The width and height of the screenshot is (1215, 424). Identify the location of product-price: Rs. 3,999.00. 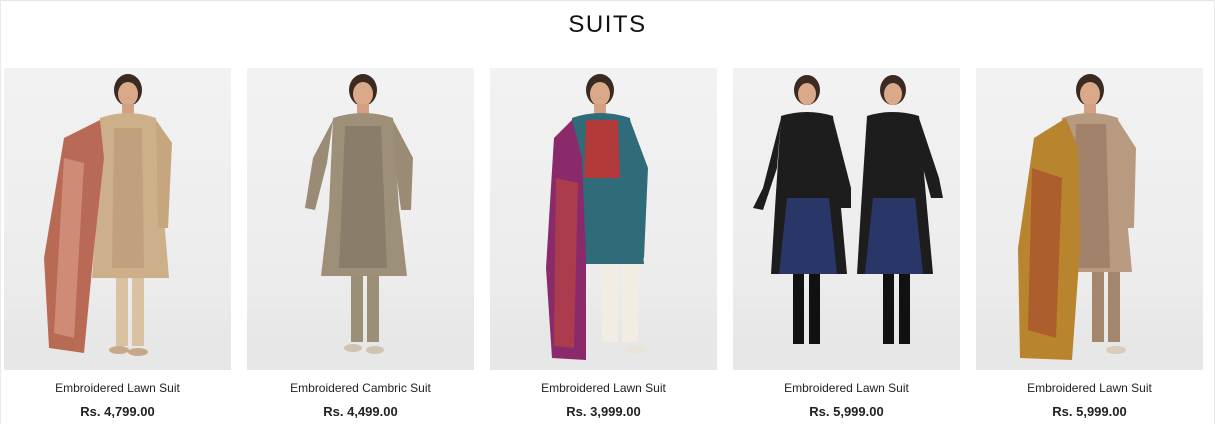
(603, 411).